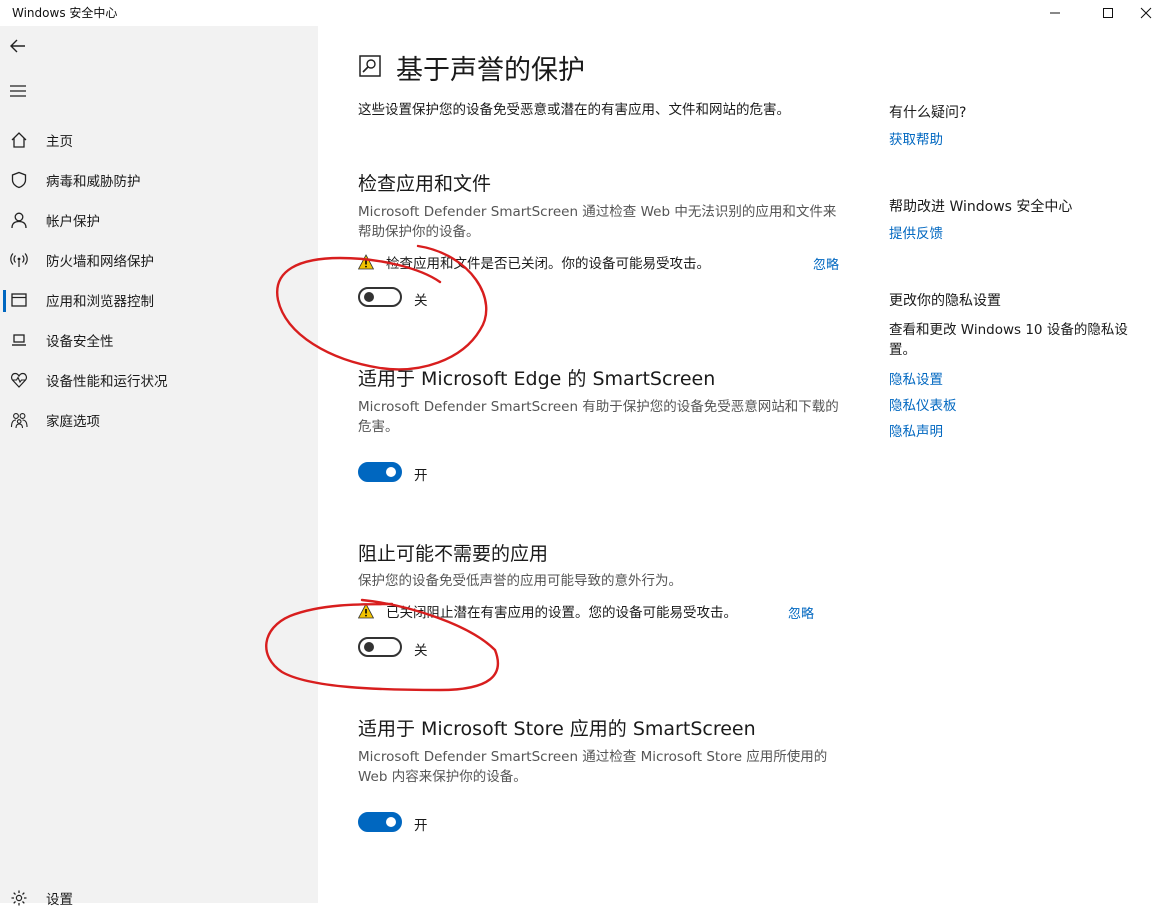 Image resolution: width=1169 pixels, height=918 pixels. I want to click on sidebar-item-label: 主页, so click(59, 142).